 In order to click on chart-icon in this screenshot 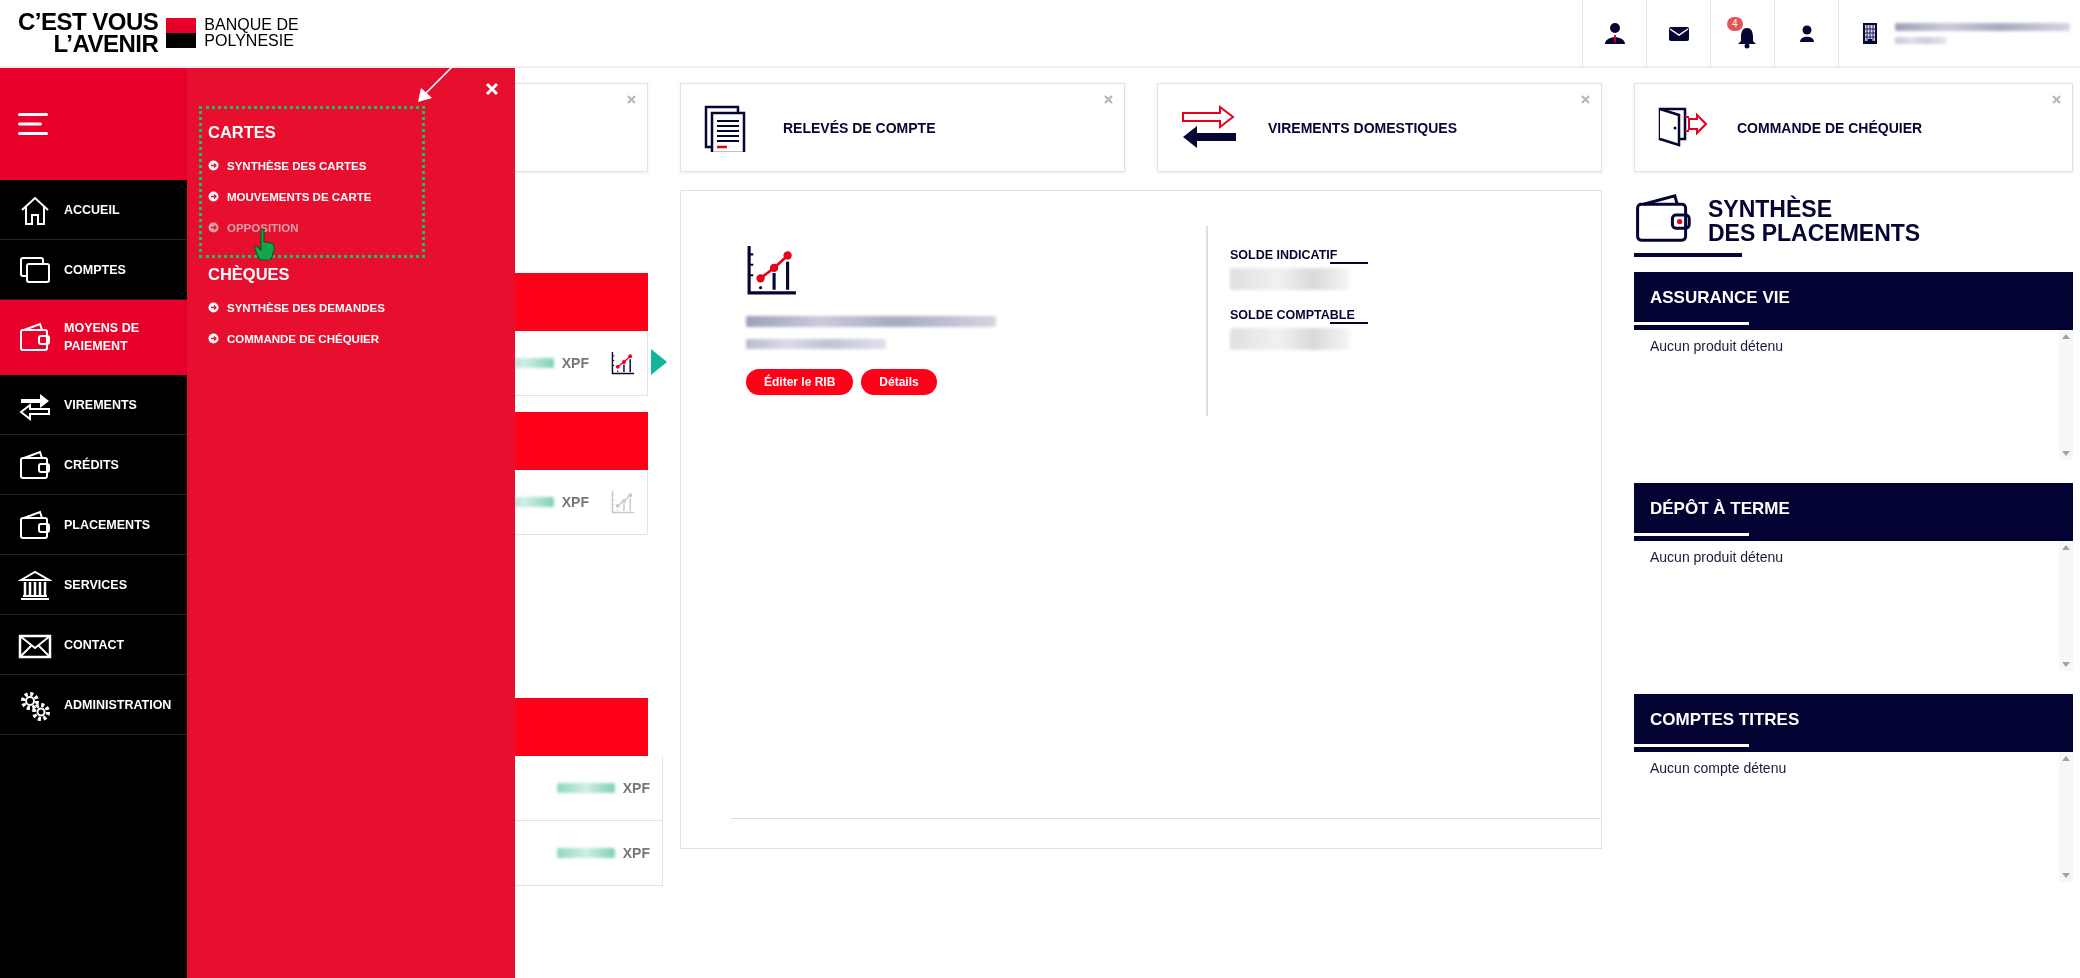, I will do `click(772, 270)`.